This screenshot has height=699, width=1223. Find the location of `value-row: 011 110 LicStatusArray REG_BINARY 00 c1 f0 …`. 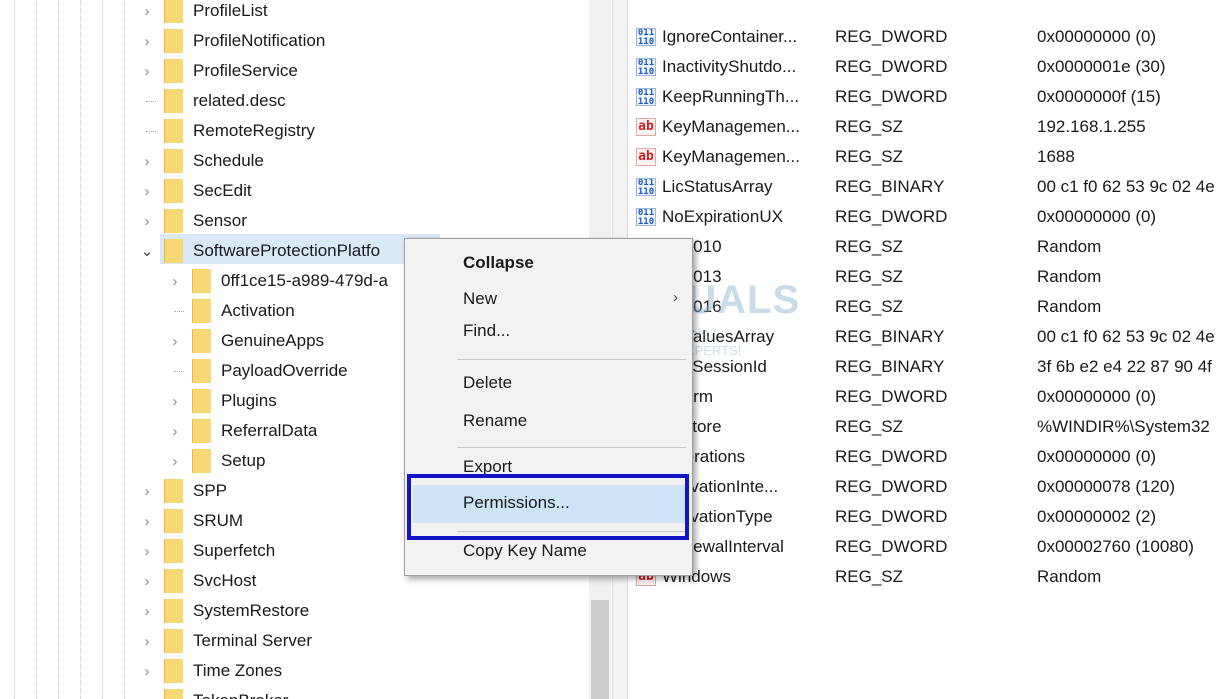

value-row: 011 110 LicStatusArray REG_BINARY 00 c1 f0 … is located at coordinates (925, 187).